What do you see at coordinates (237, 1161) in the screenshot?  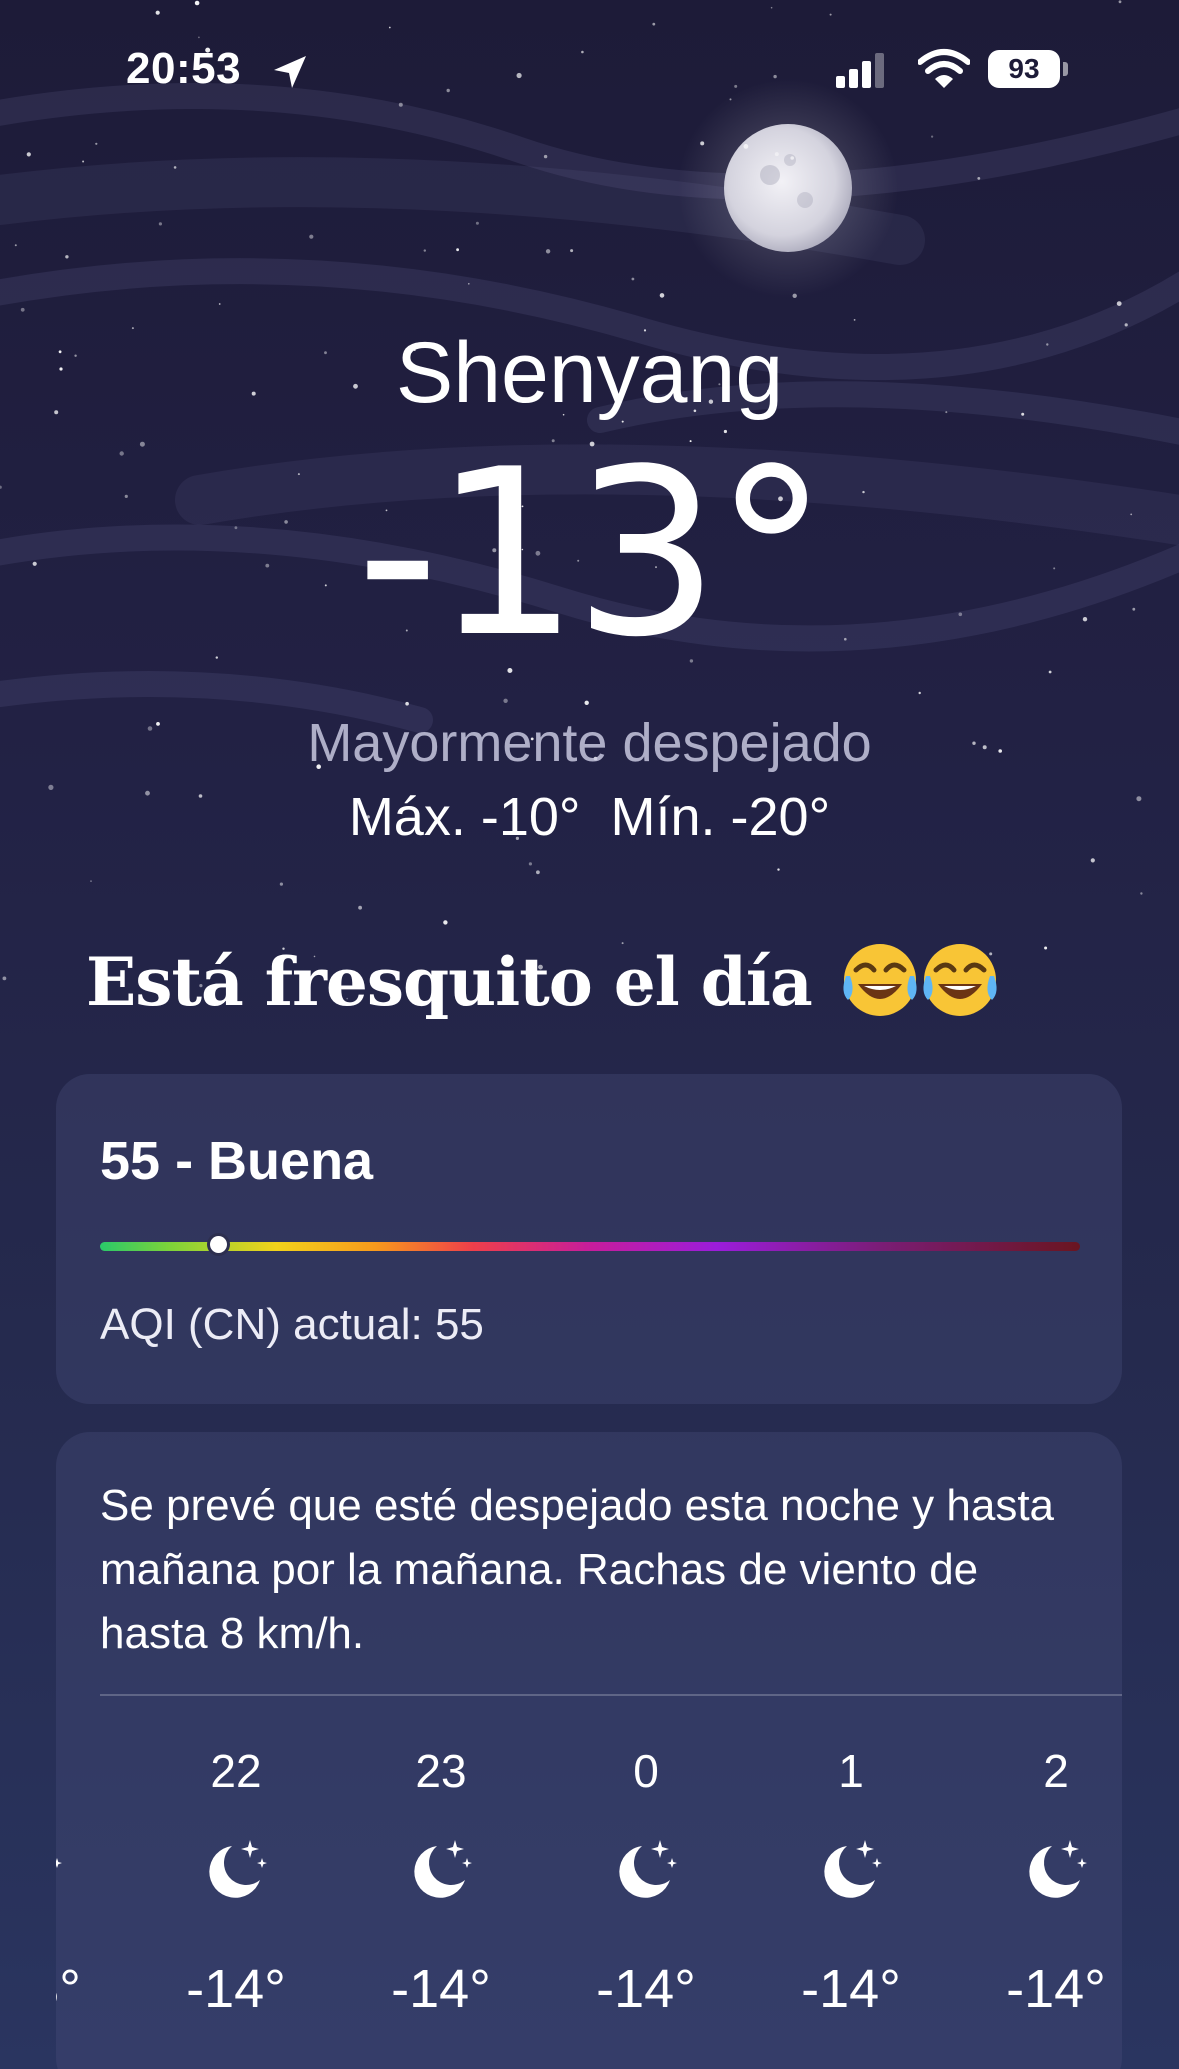 I see `aqi-value-label: 55 - Buena` at bounding box center [237, 1161].